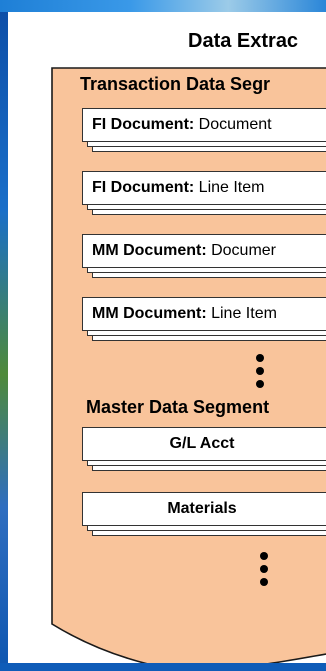 The width and height of the screenshot is (326, 671). What do you see at coordinates (163, 6) in the screenshot?
I see `window-top-strip` at bounding box center [163, 6].